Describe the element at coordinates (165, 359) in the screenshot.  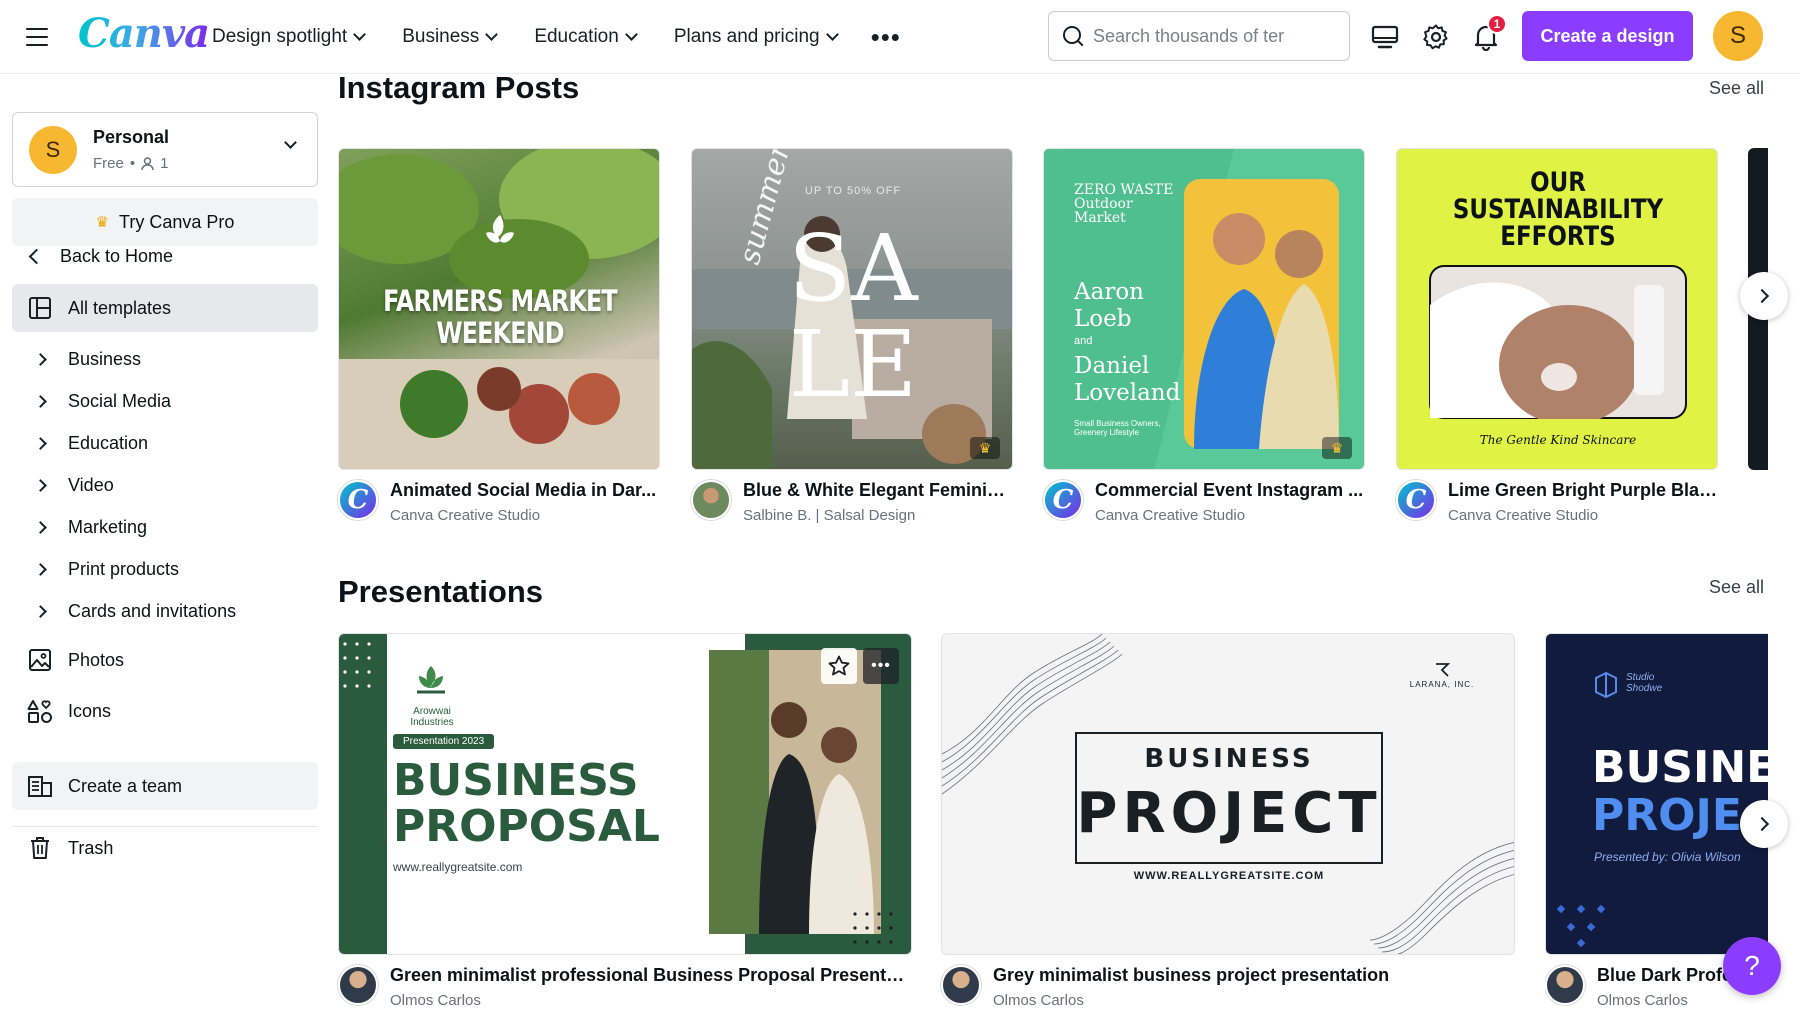
I see `sidebar-item-business: Business` at that location.